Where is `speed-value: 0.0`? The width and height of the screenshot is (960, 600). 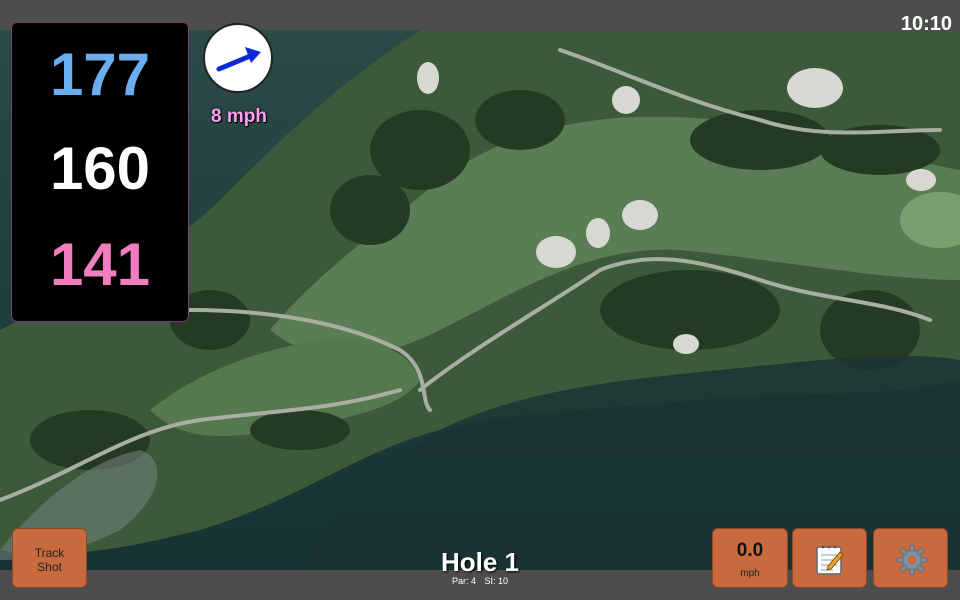
speed-value: 0.0 is located at coordinates (750, 550).